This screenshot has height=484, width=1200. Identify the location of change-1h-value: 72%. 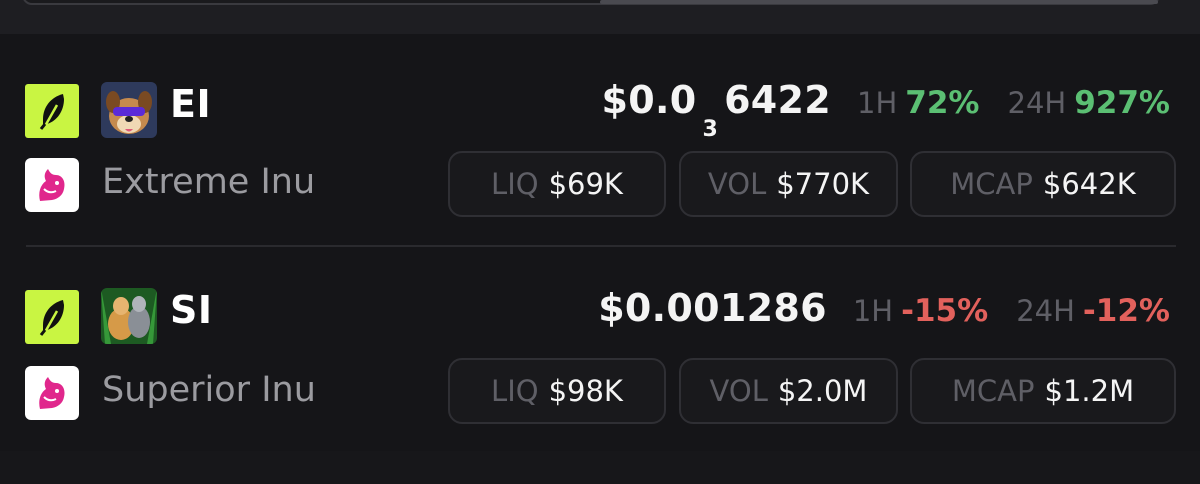
(942, 103).